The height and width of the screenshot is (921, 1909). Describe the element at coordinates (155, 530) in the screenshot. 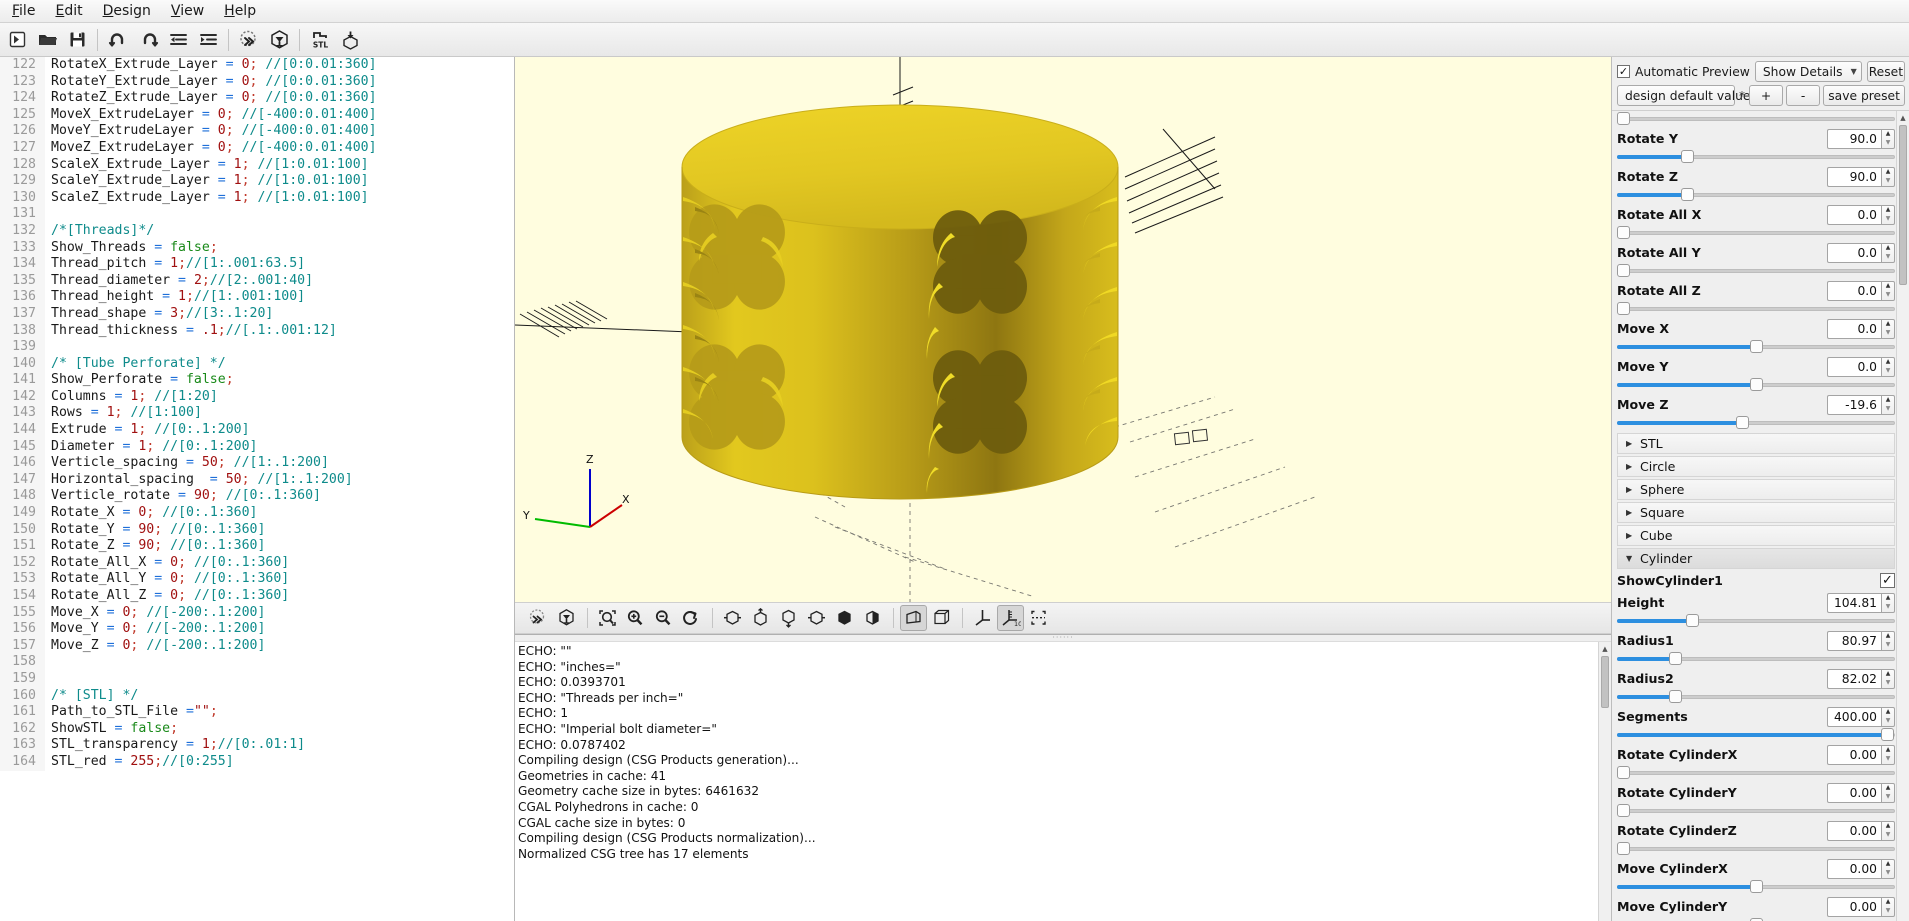

I see `line-text: Rotate_Y = 90; //[0:.1:360]` at that location.